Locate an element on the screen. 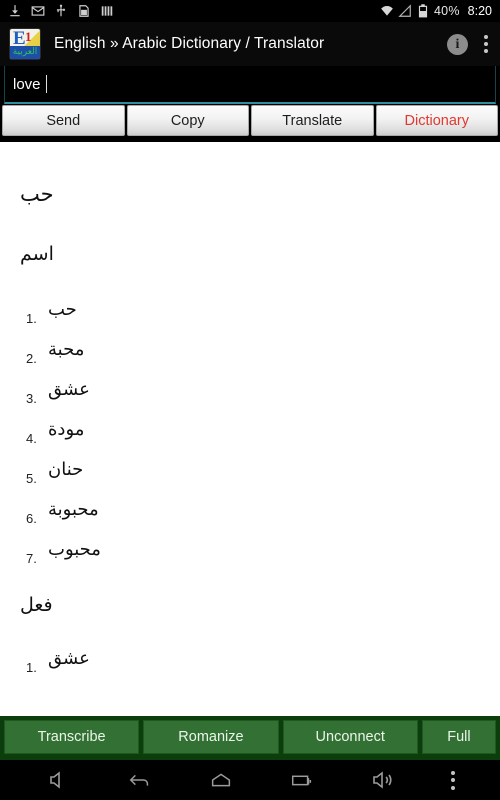 The height and width of the screenshot is (800, 500). sense-text: محبوبة is located at coordinates (73, 509).